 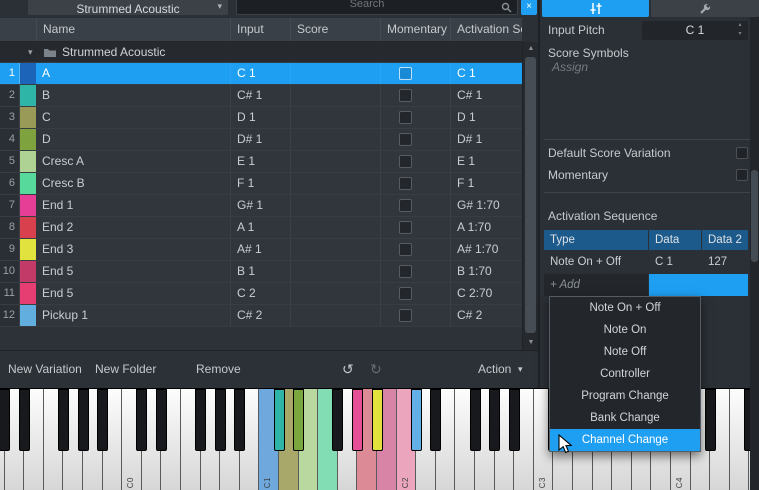 I want to click on new-folder-button: New Folder, so click(x=125, y=369).